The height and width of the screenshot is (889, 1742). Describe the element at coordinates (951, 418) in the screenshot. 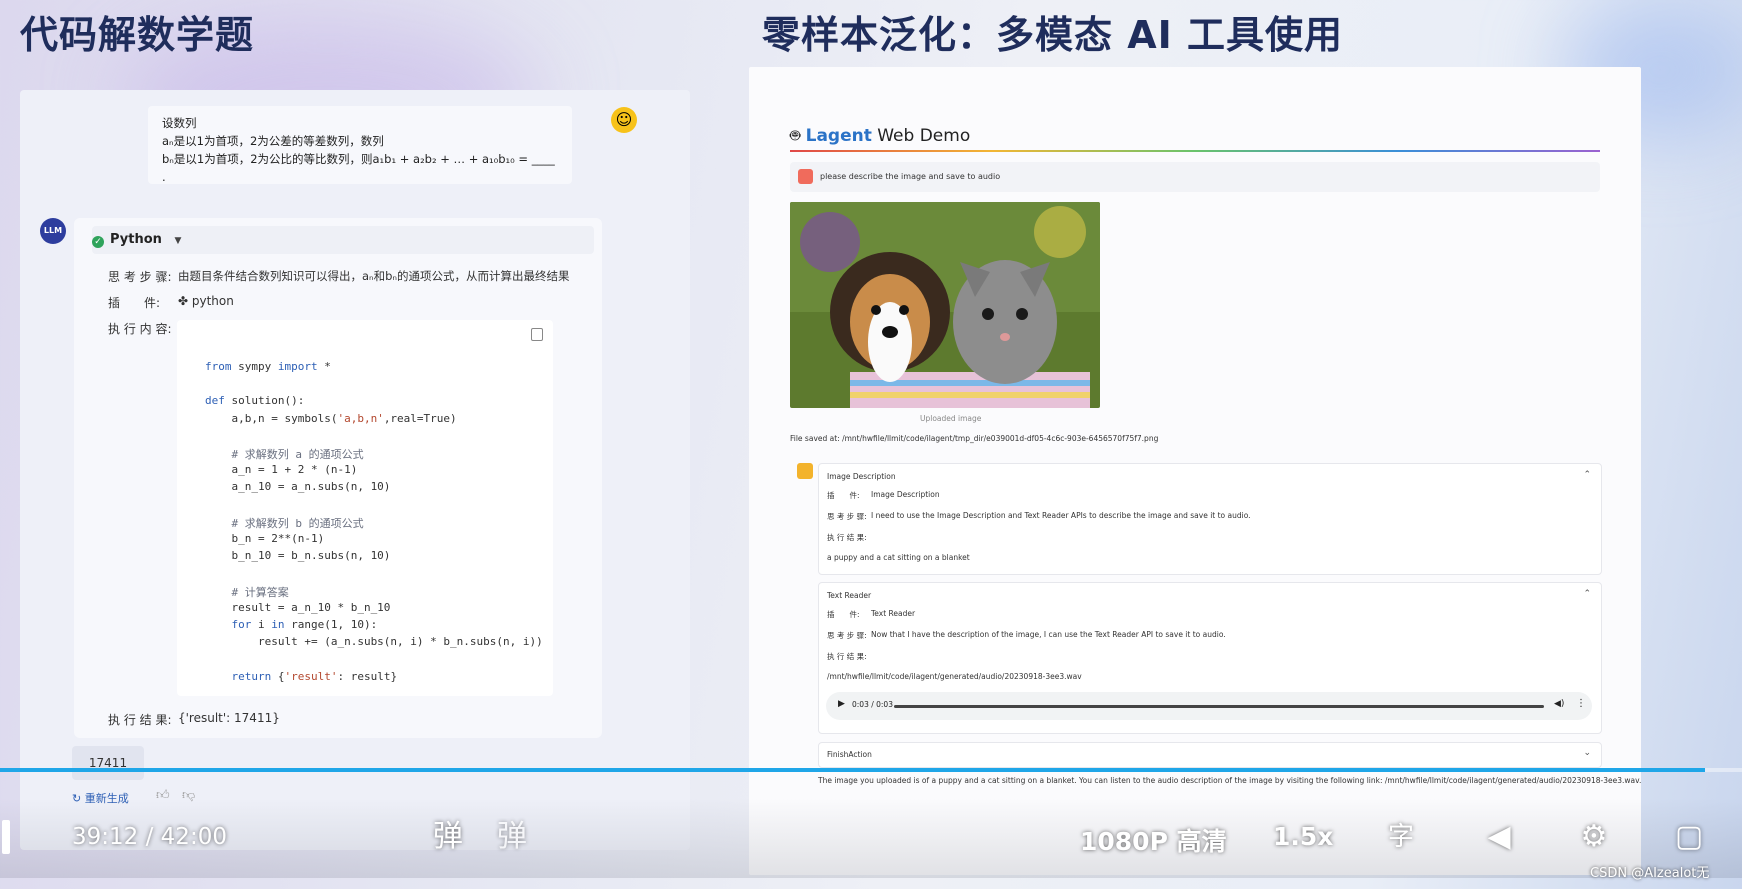

I see `image-caption: Uploaded image` at that location.